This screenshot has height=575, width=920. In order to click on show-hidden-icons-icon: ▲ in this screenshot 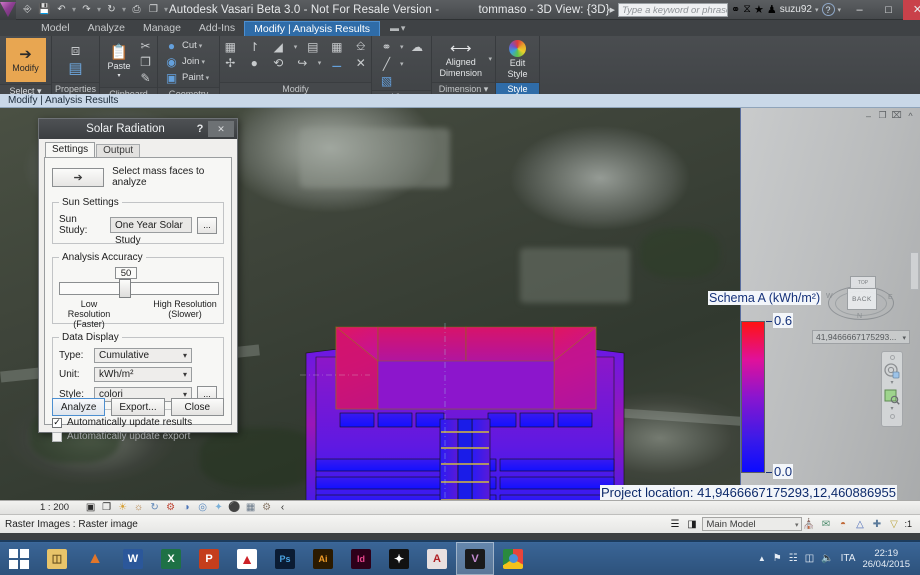, I will do `click(762, 558)`.